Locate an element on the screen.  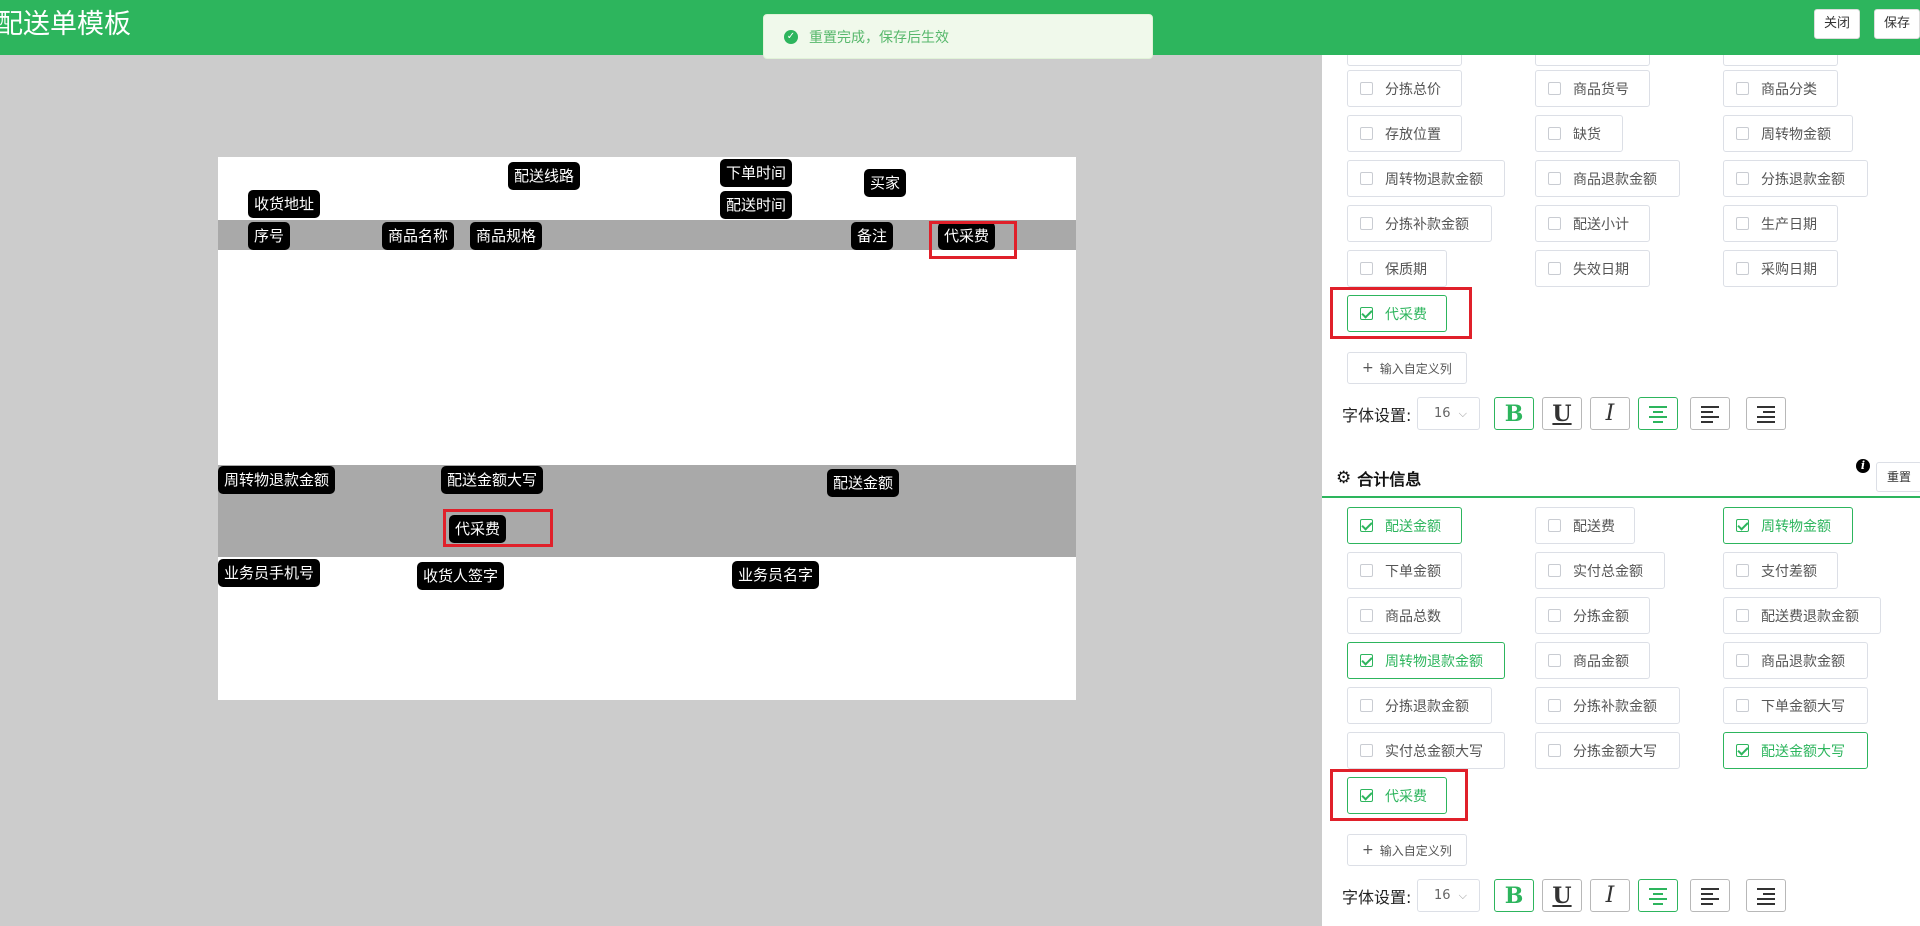
option-chip: 生产日期 is located at coordinates (1780, 223).